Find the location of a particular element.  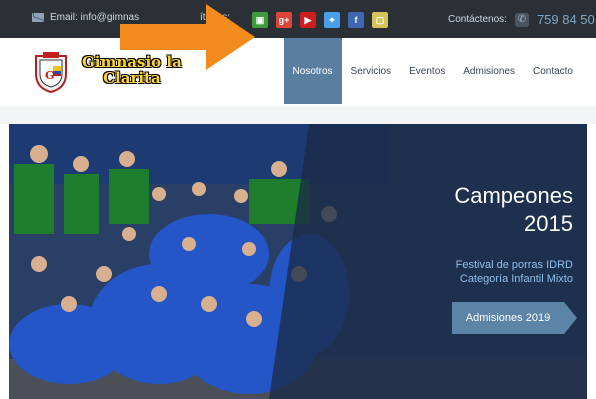

brand-line-2: Clarita is located at coordinates (132, 78).